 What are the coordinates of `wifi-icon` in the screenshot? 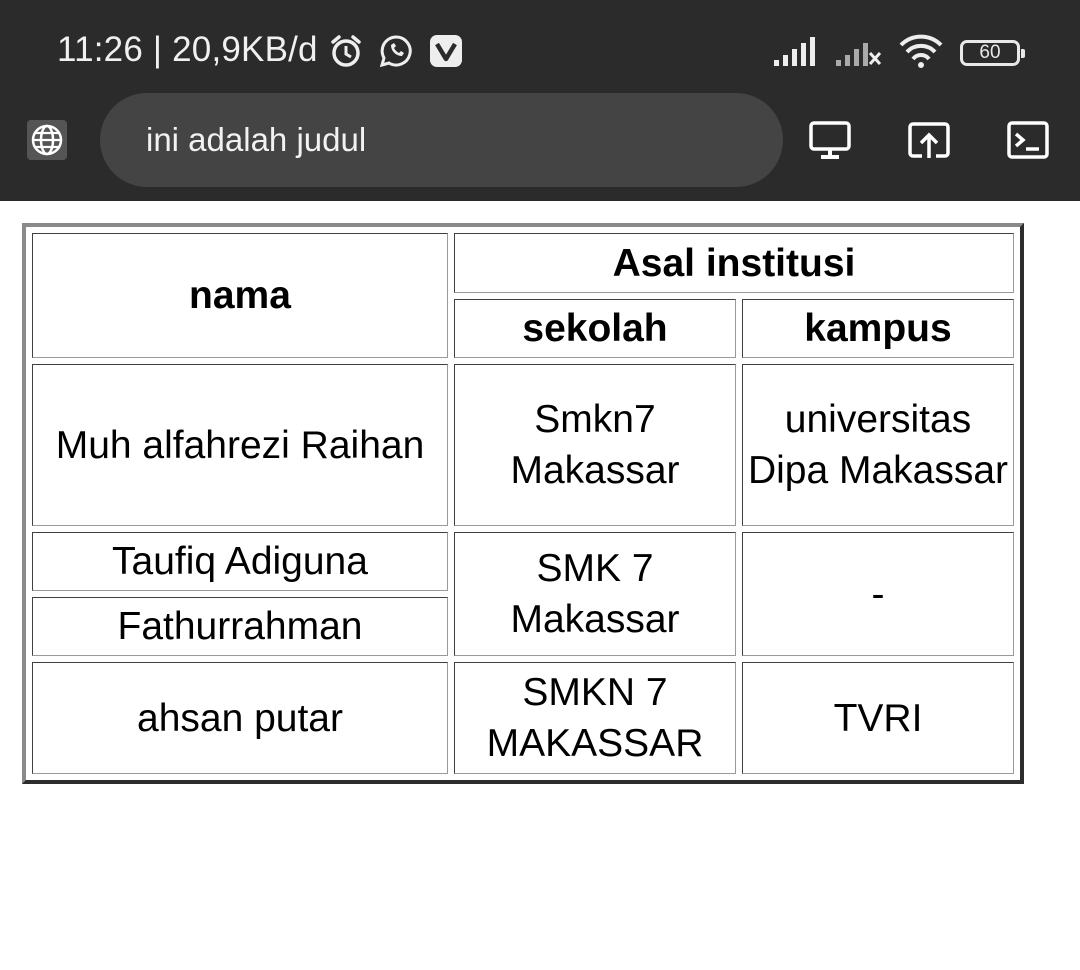 It's located at (921, 53).